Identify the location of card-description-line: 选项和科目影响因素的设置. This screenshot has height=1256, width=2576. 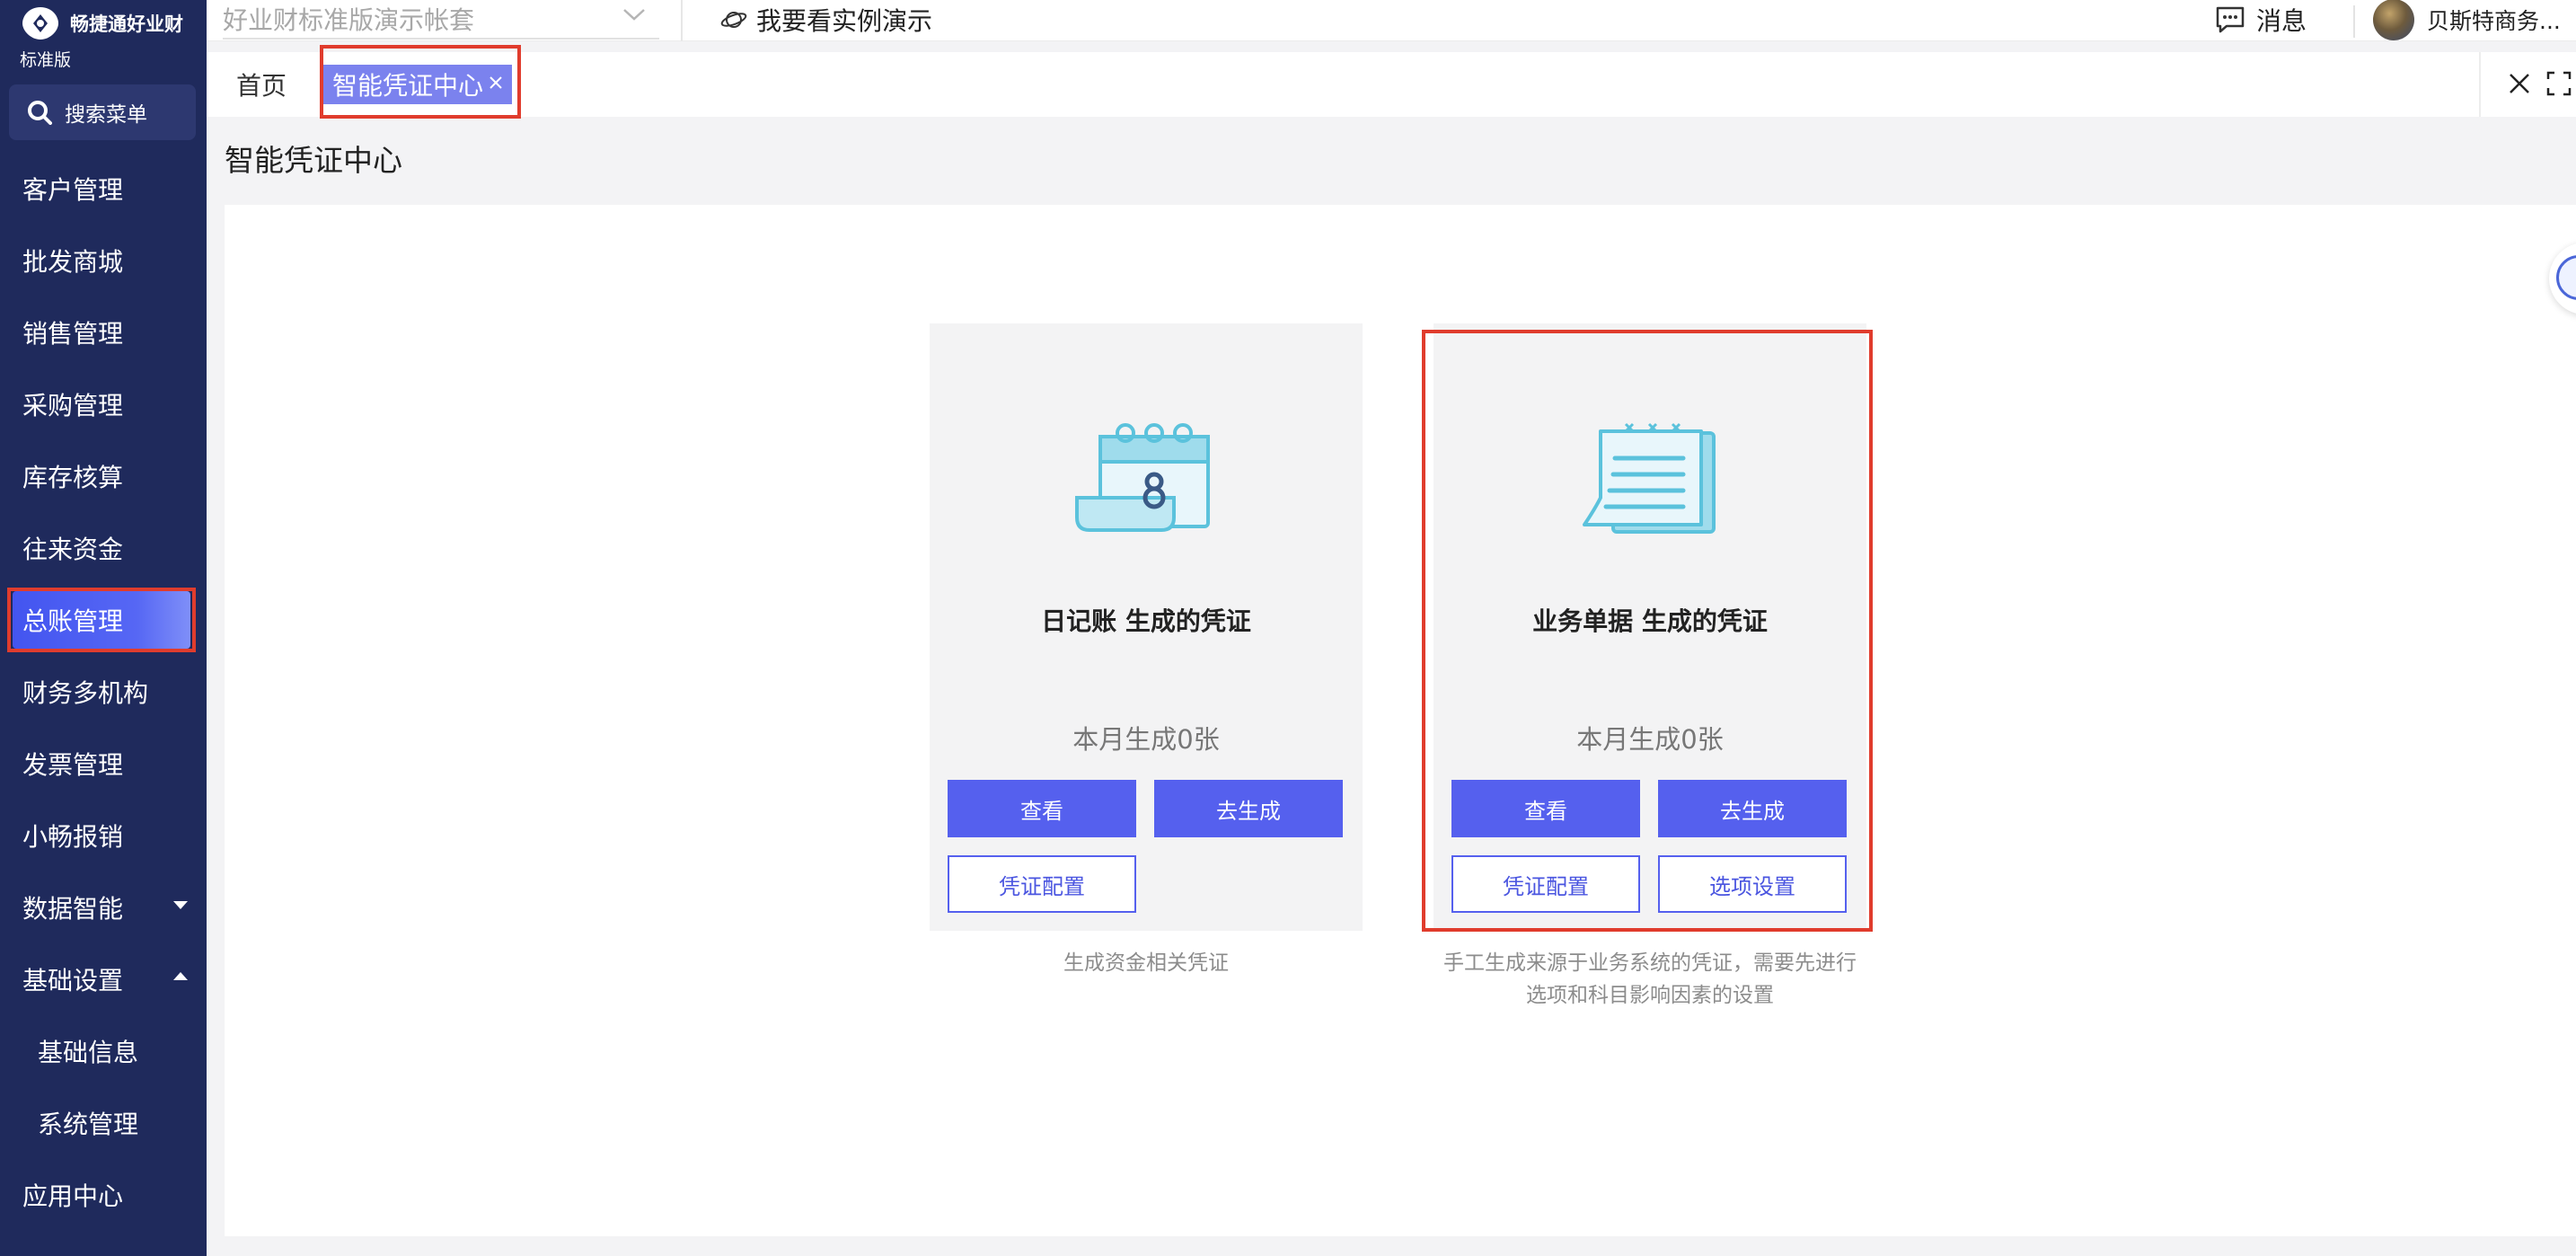
(1650, 995).